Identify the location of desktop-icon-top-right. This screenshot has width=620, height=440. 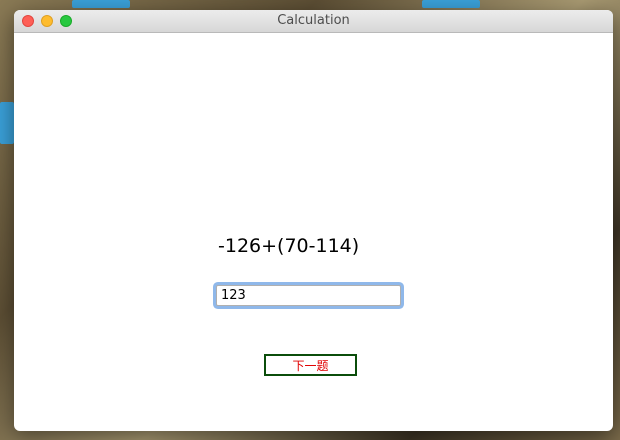
(451, 4).